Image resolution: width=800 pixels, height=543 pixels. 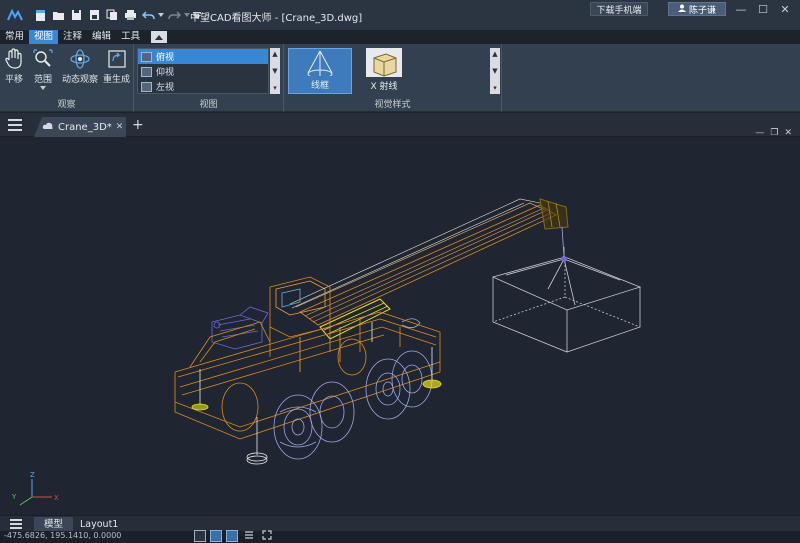 I want to click on view-item-bottom: 仰视, so click(x=203, y=71).